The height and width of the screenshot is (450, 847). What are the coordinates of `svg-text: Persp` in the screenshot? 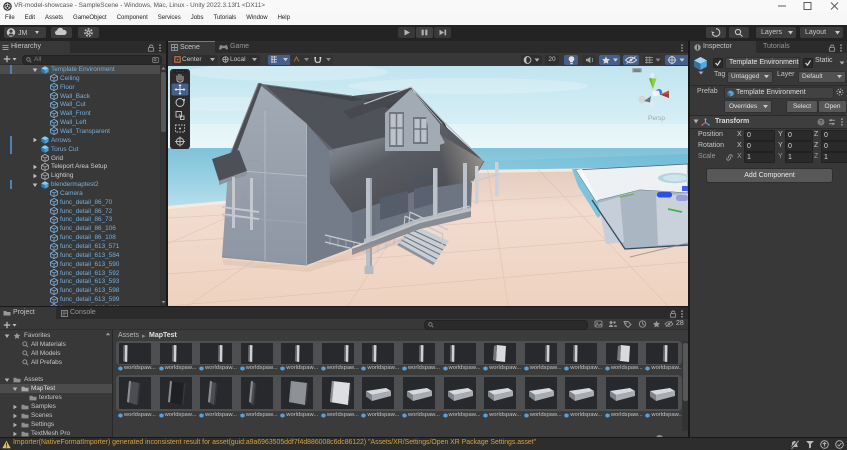 It's located at (656, 118).